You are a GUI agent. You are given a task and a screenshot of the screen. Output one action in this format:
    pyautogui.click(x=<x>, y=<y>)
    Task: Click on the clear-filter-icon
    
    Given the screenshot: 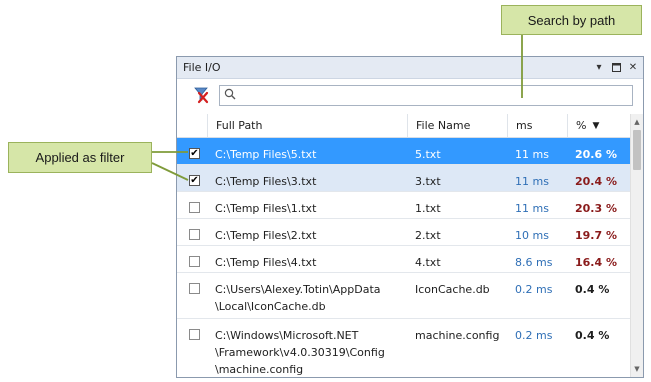 What is the action you would take?
    pyautogui.click(x=202, y=95)
    